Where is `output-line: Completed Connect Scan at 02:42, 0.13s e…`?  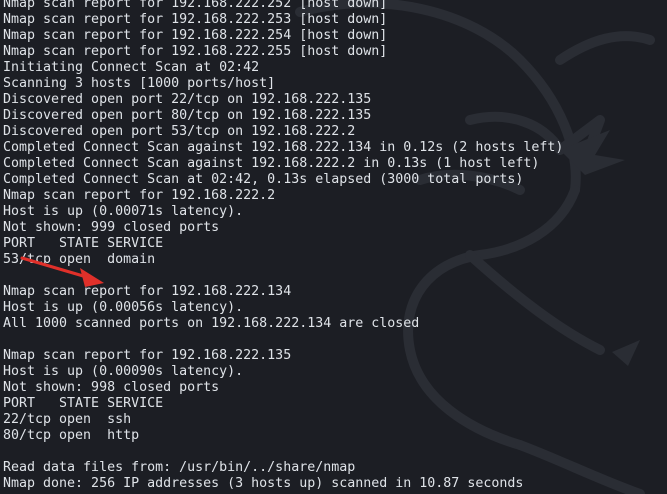
output-line: Completed Connect Scan at 02:42, 0.13s e… is located at coordinates (263, 179).